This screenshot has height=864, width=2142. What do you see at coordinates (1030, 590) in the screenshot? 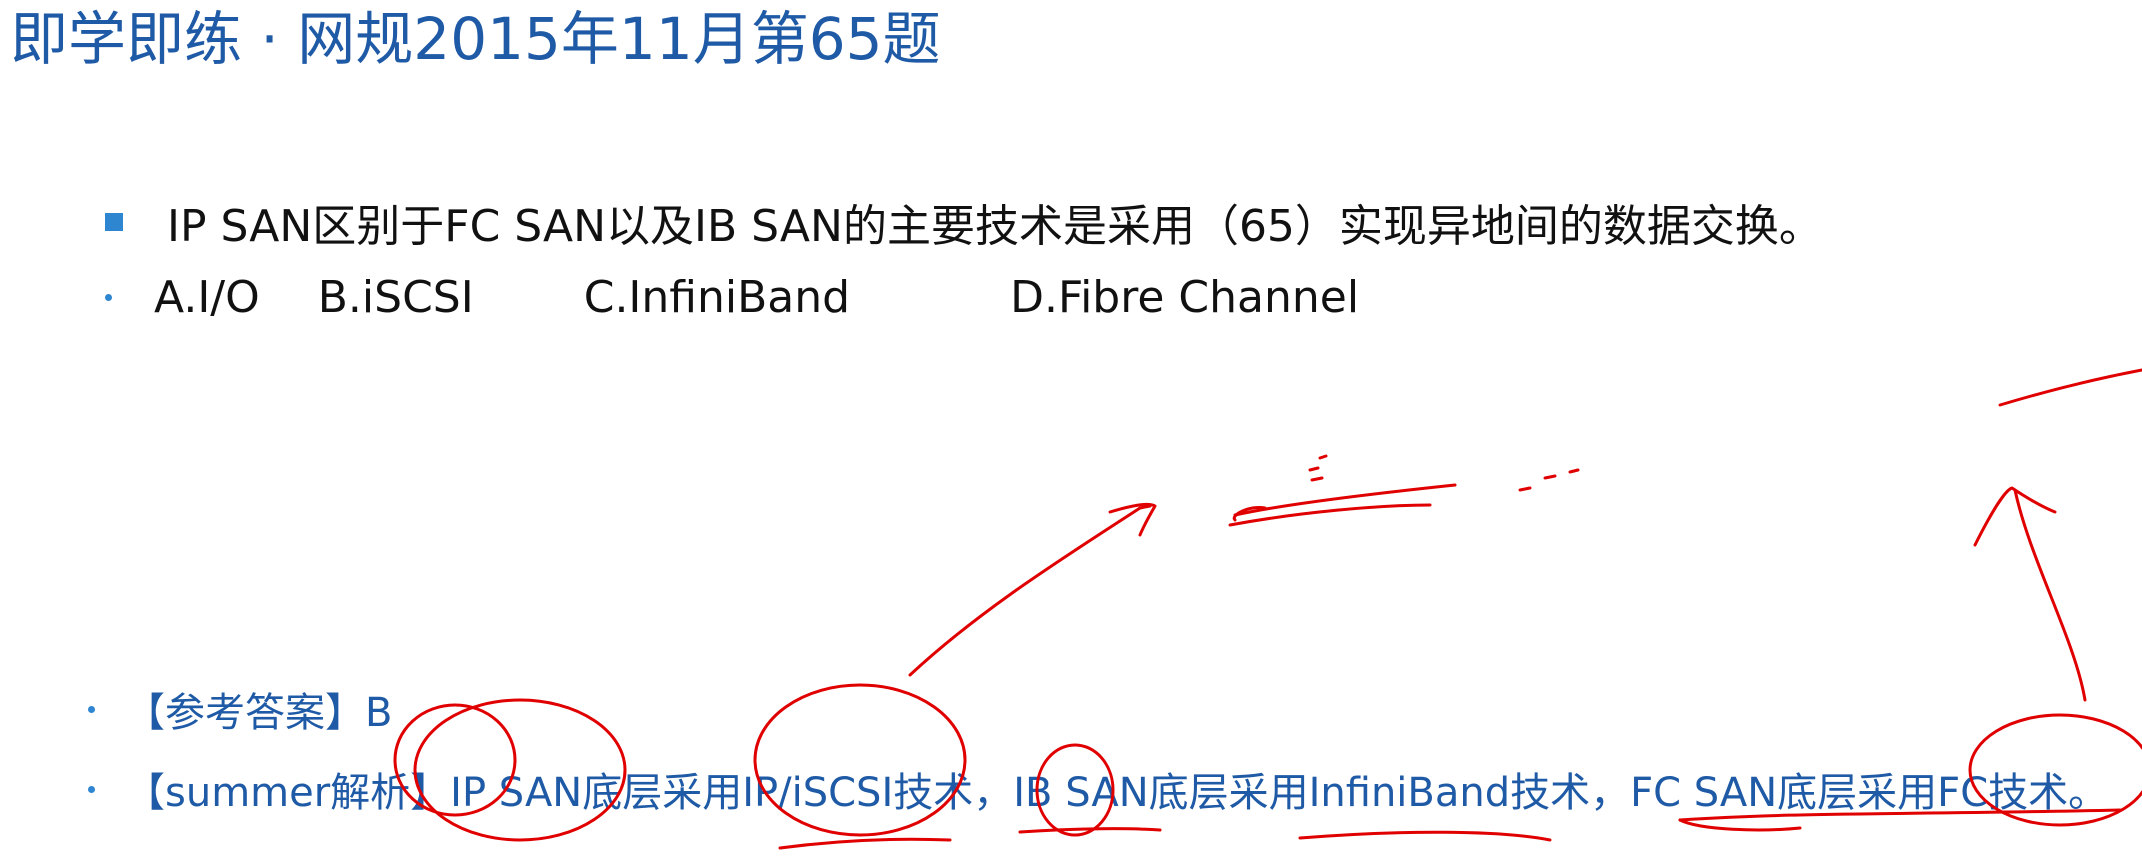
I see `annotation-arrow-stroke` at bounding box center [1030, 590].